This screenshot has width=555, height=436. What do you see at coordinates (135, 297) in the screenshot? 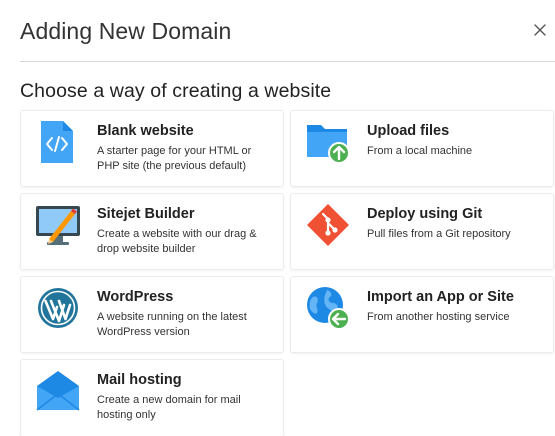
I see `option-title: WordPress` at bounding box center [135, 297].